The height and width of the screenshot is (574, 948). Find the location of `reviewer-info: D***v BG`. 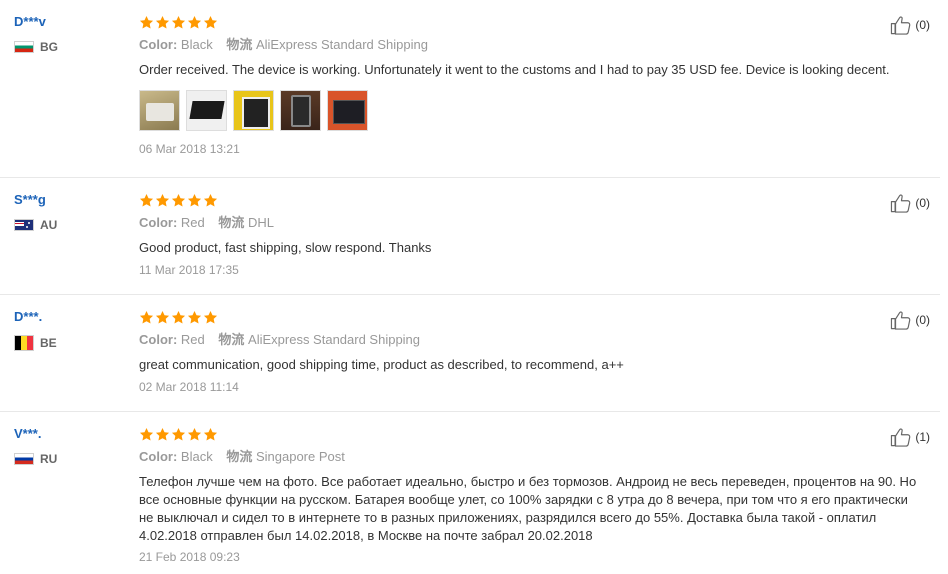

reviewer-info: D***v BG is located at coordinates (69, 34).